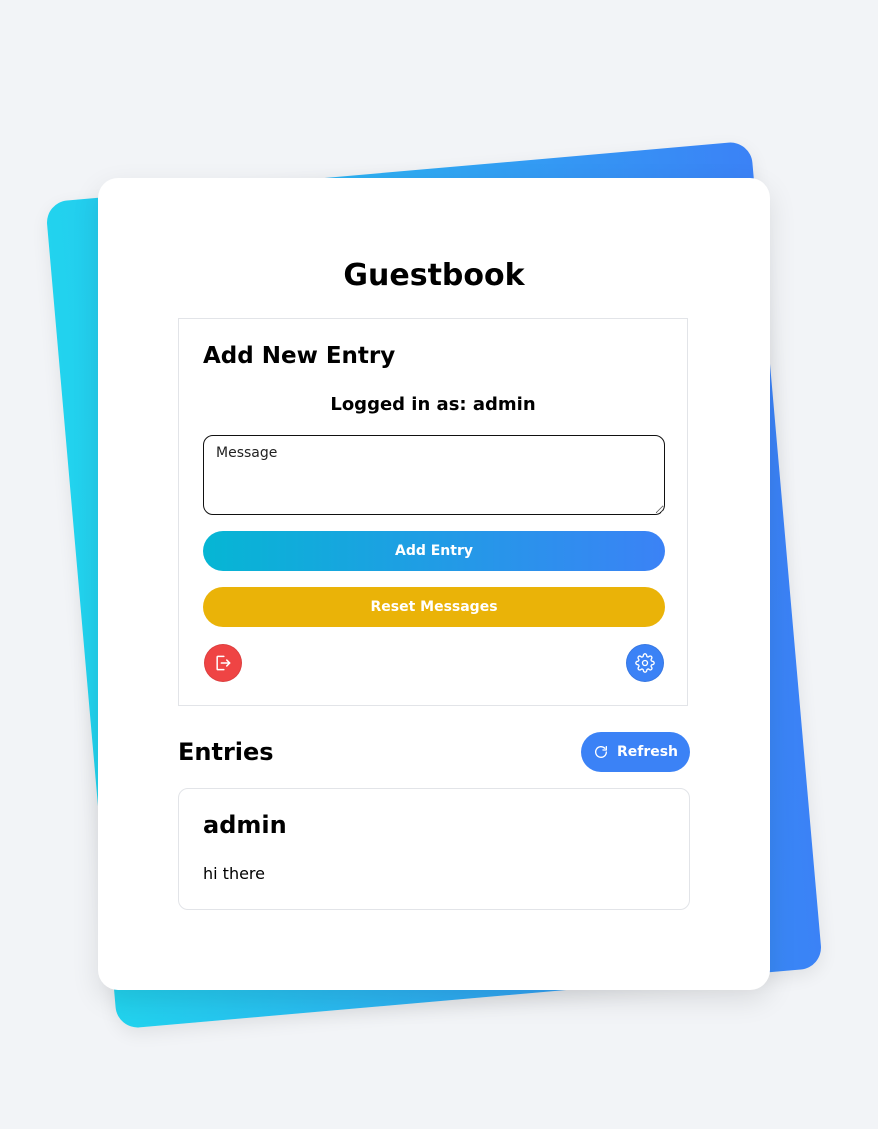  I want to click on logout-button, so click(223, 663).